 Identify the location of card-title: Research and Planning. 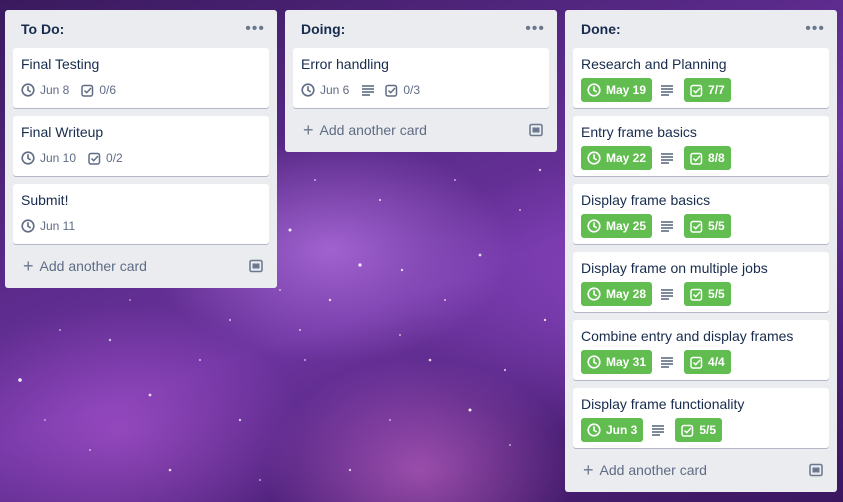
(654, 64).